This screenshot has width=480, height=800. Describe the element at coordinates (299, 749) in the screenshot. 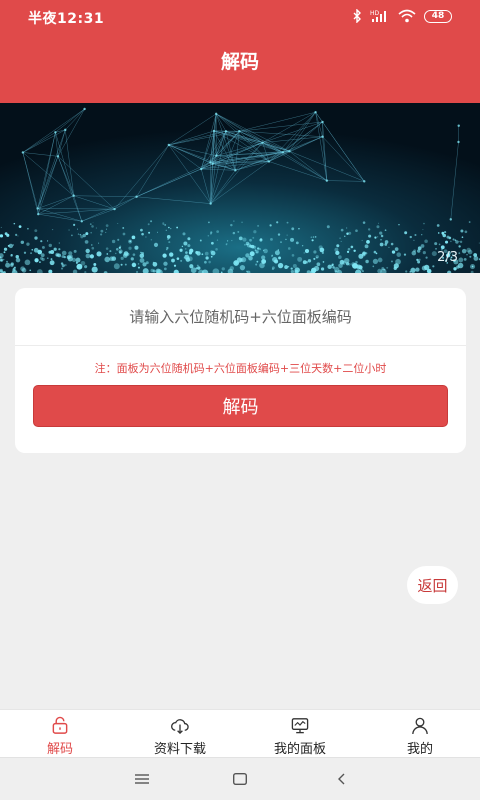

I see `tab-label: 我的面板` at that location.